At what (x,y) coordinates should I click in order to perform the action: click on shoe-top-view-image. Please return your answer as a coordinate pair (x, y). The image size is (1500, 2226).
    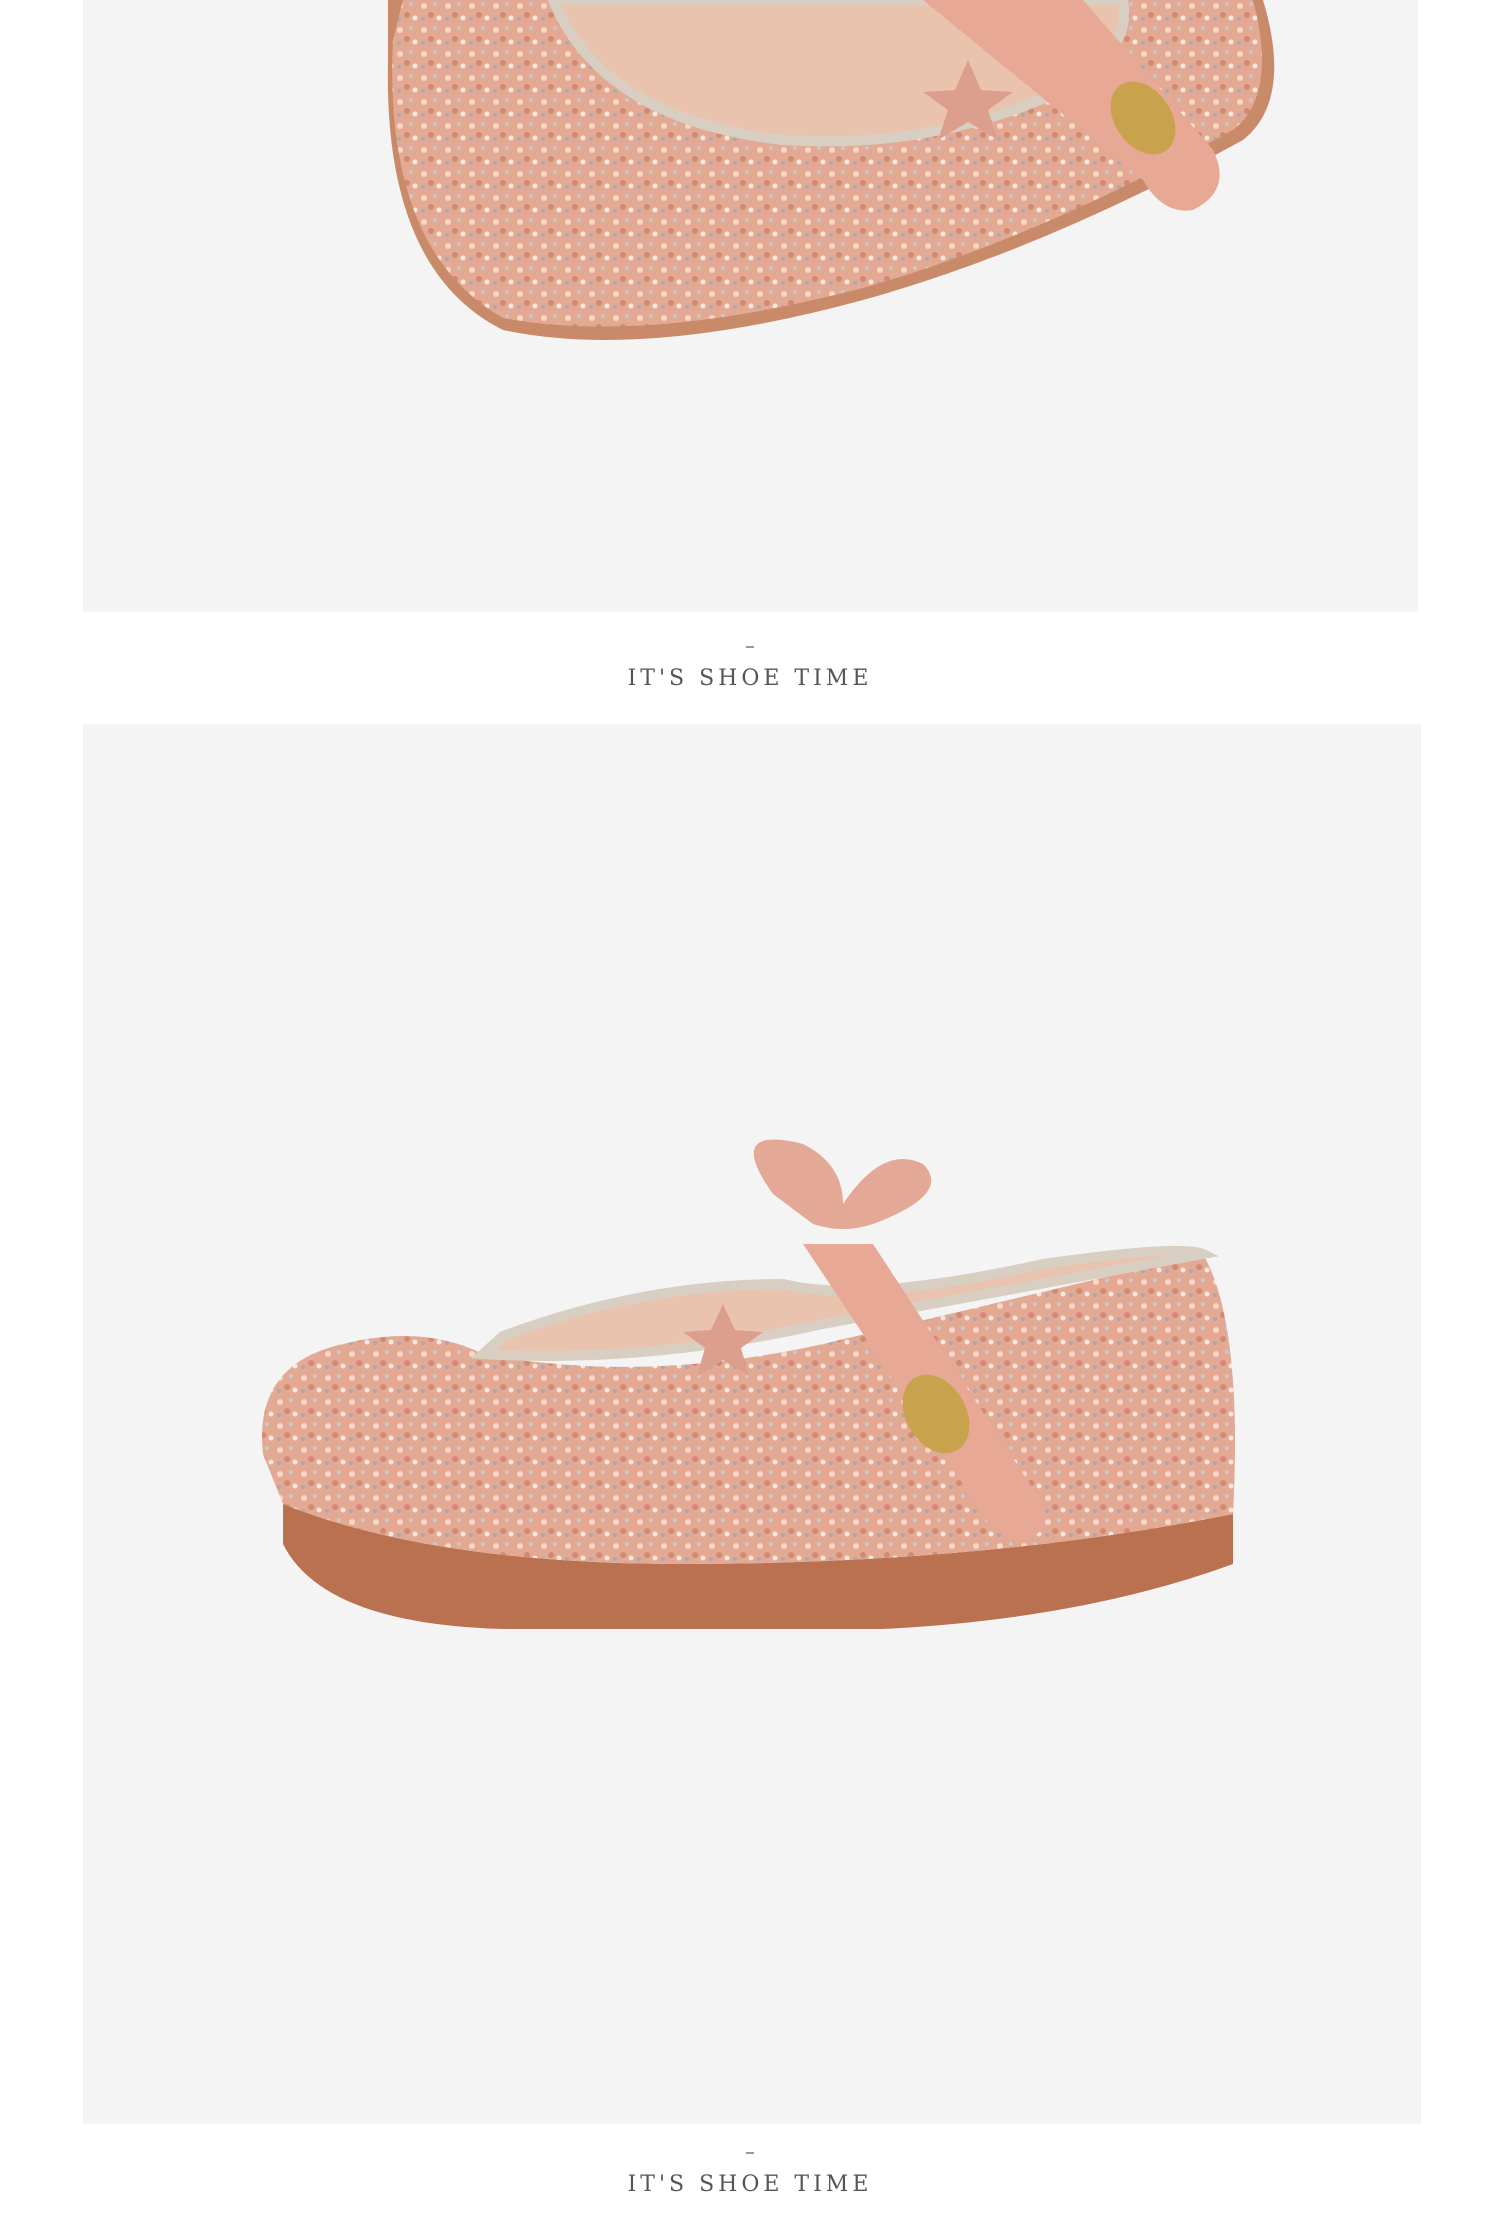
    Looking at the image, I should click on (831, 170).